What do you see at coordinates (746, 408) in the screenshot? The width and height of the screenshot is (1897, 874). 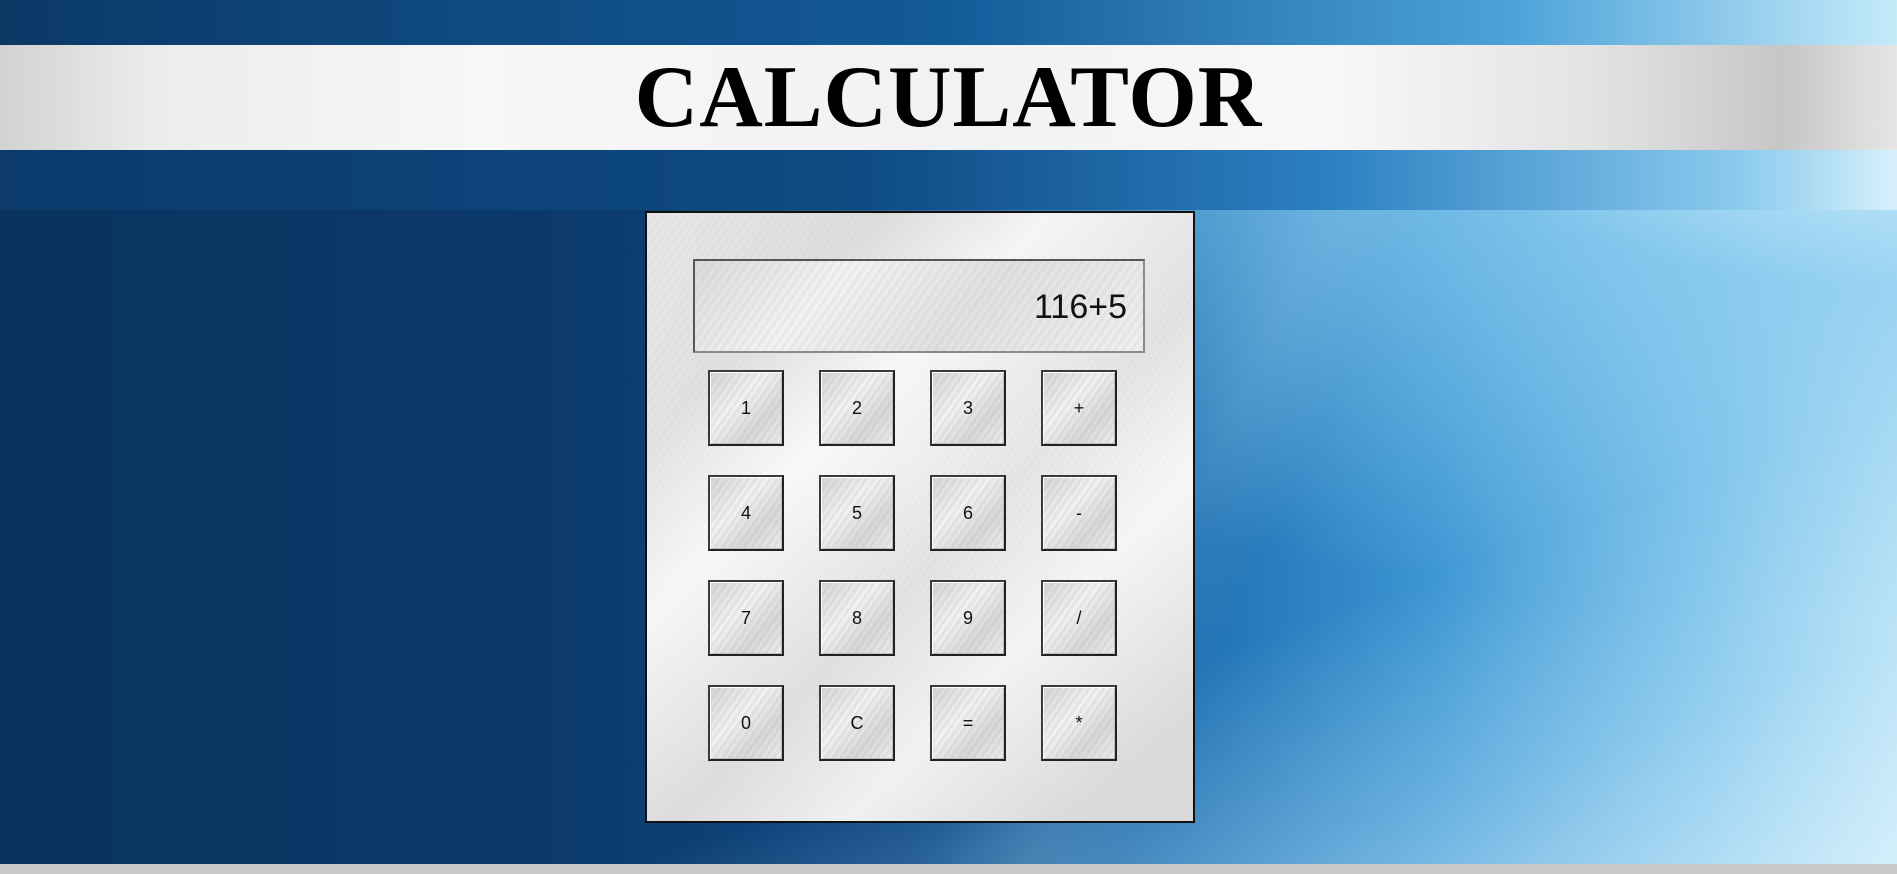 I see `key-1: 1` at bounding box center [746, 408].